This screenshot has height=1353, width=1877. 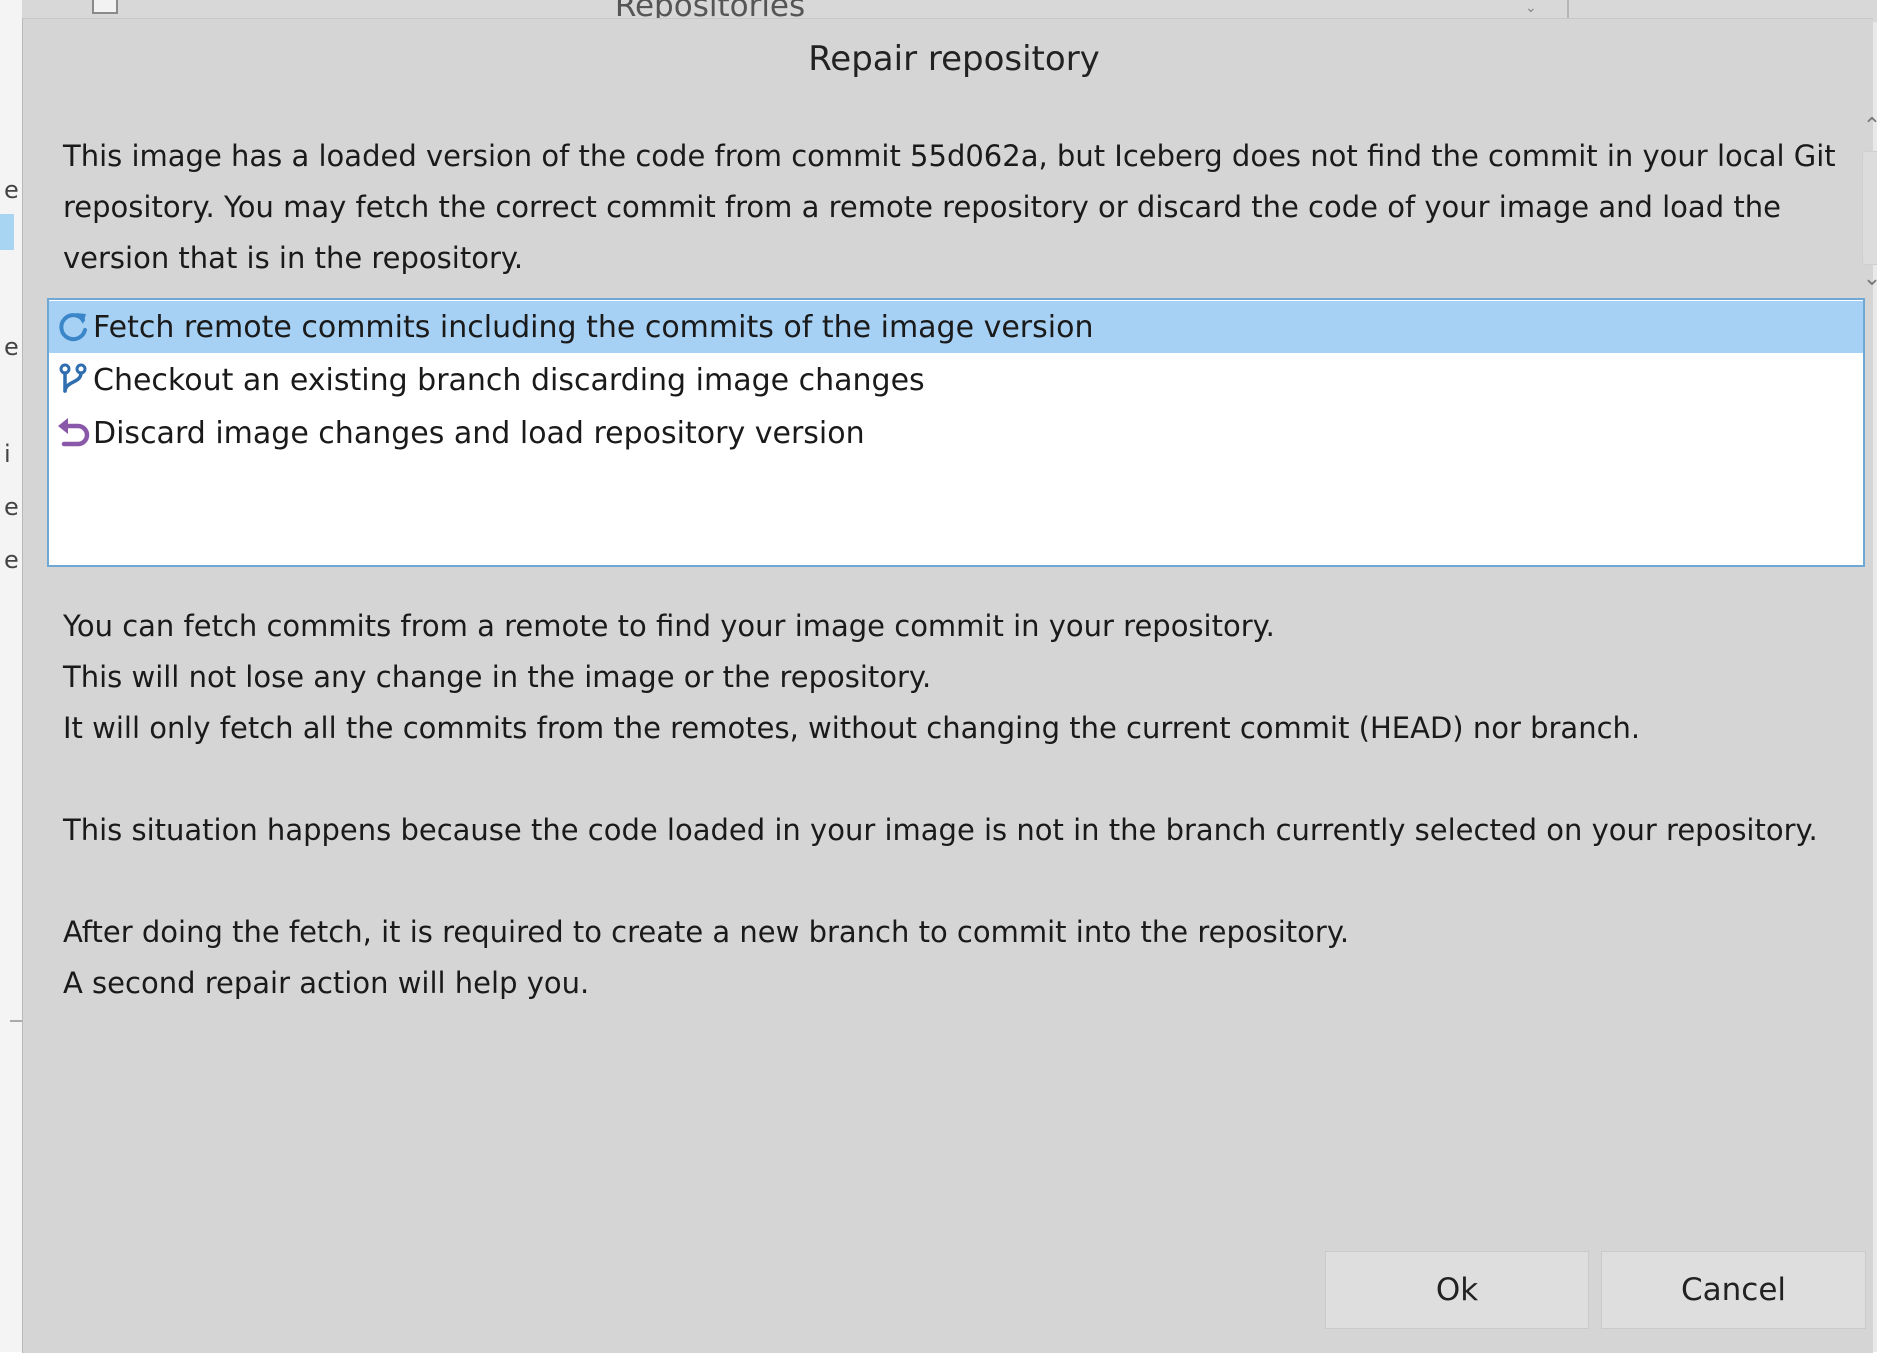 I want to click on scroll-down-icon: ⌄, so click(x=1868, y=279).